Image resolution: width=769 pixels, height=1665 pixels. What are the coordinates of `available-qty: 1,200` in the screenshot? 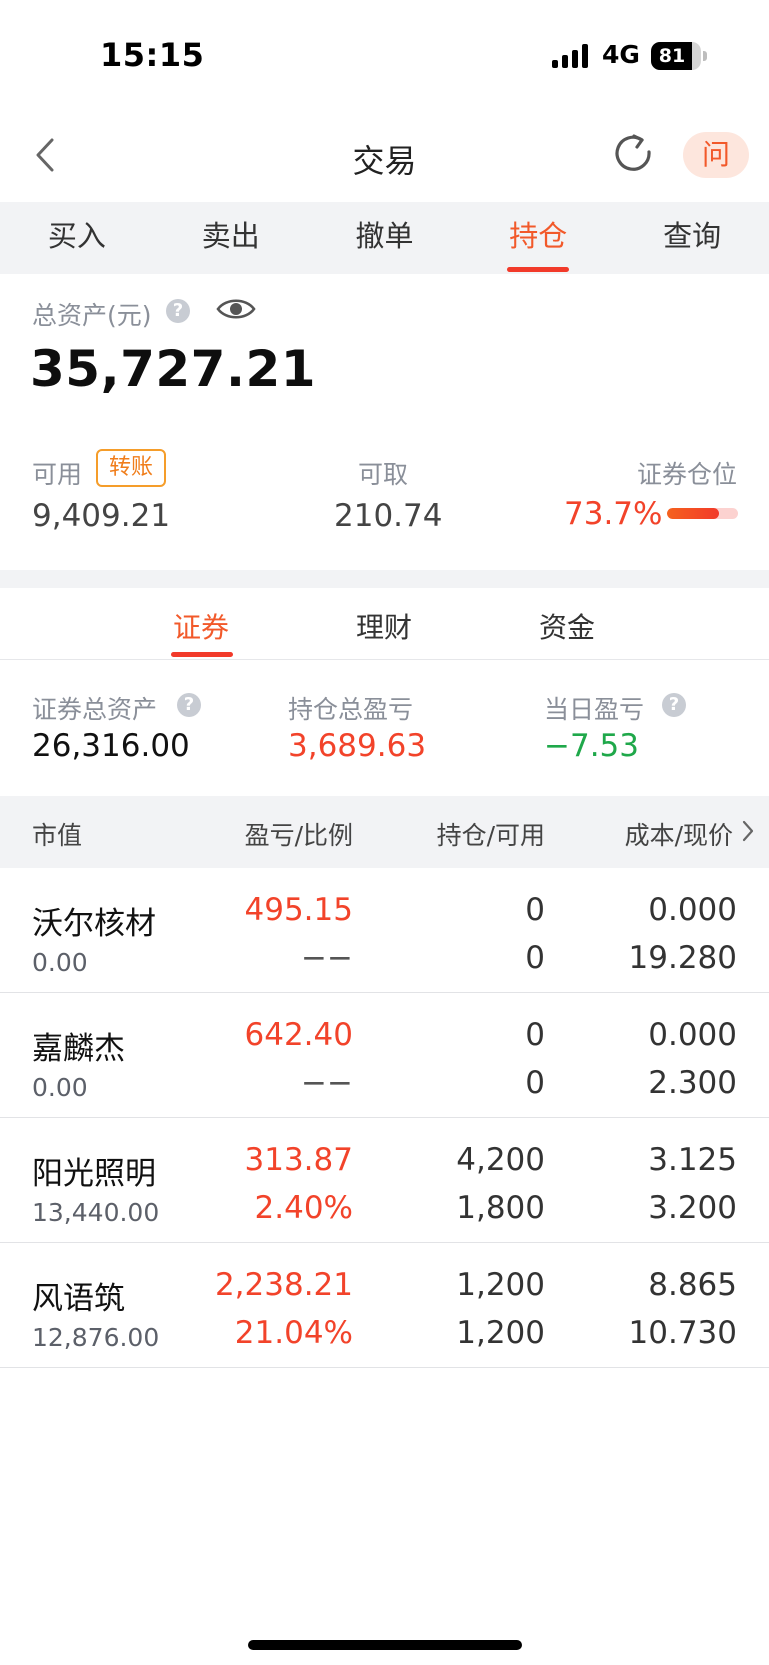 It's located at (500, 1333).